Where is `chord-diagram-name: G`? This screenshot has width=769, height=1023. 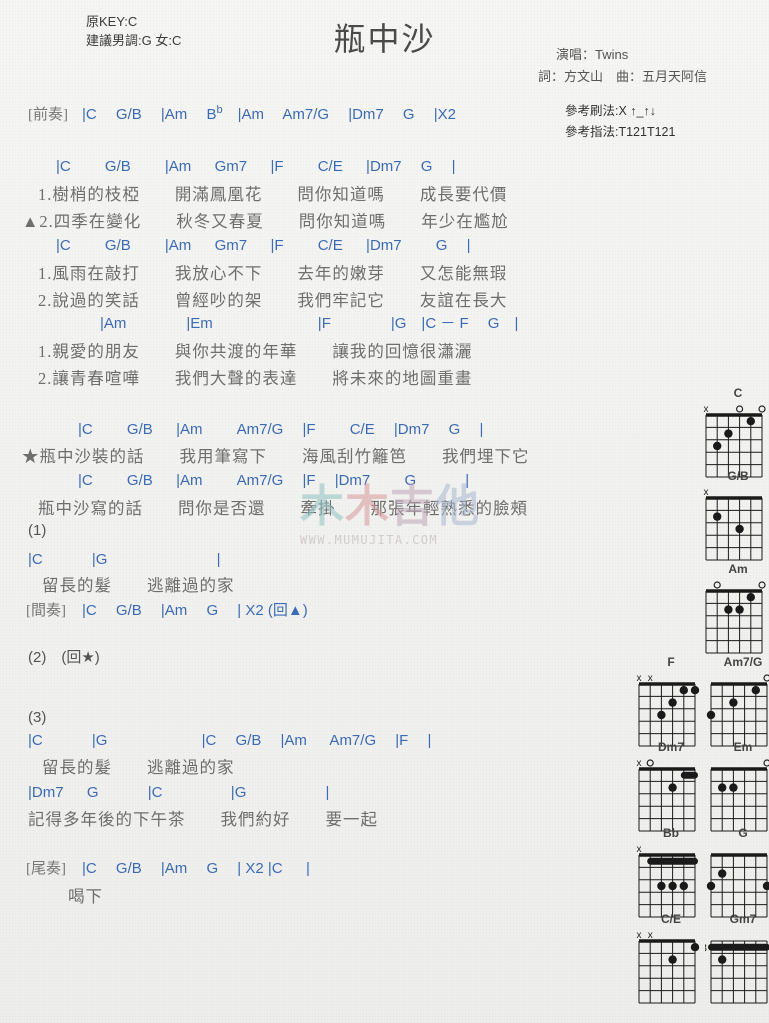 chord-diagram-name: G is located at coordinates (743, 833).